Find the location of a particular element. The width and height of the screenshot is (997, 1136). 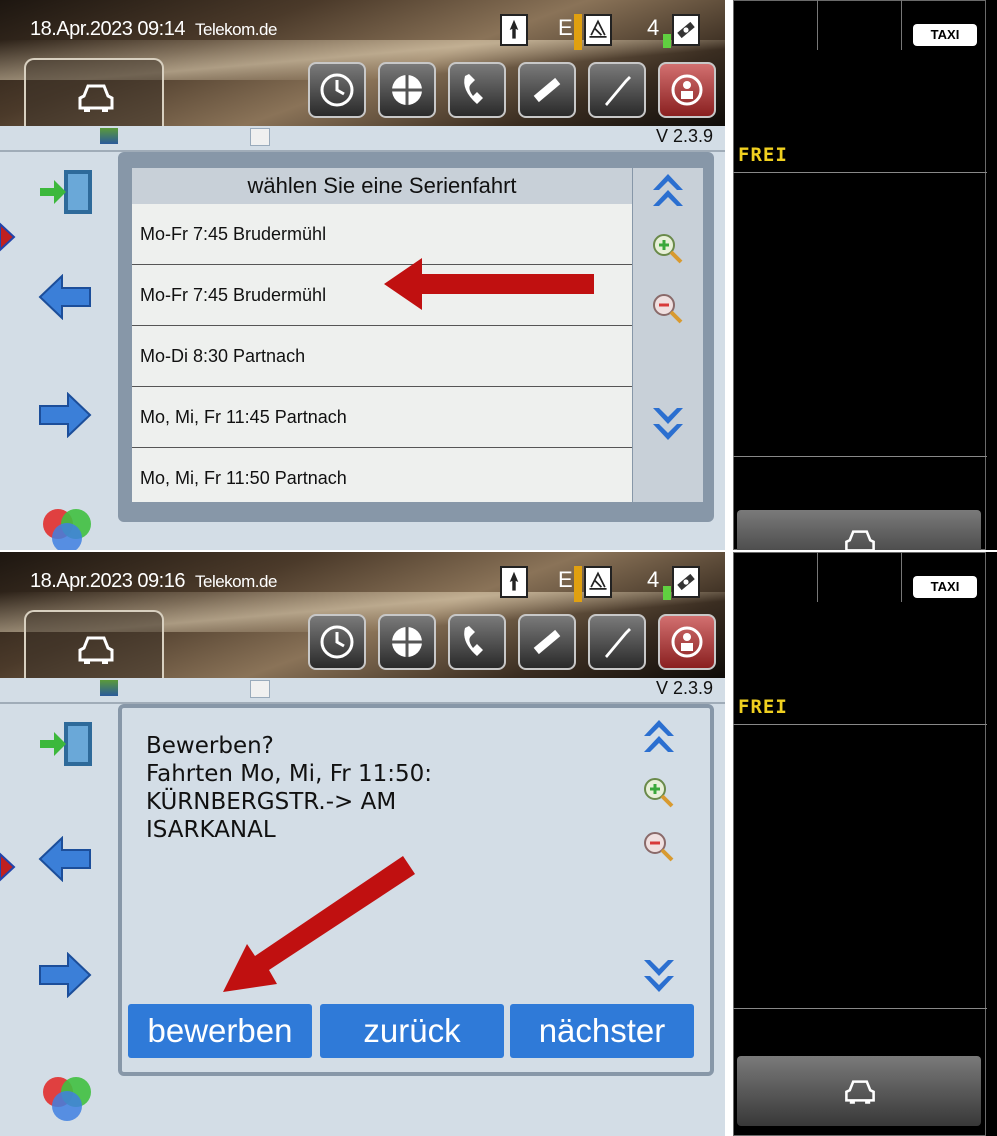

dialog-line: ISARKANAL is located at coordinates (211, 830).